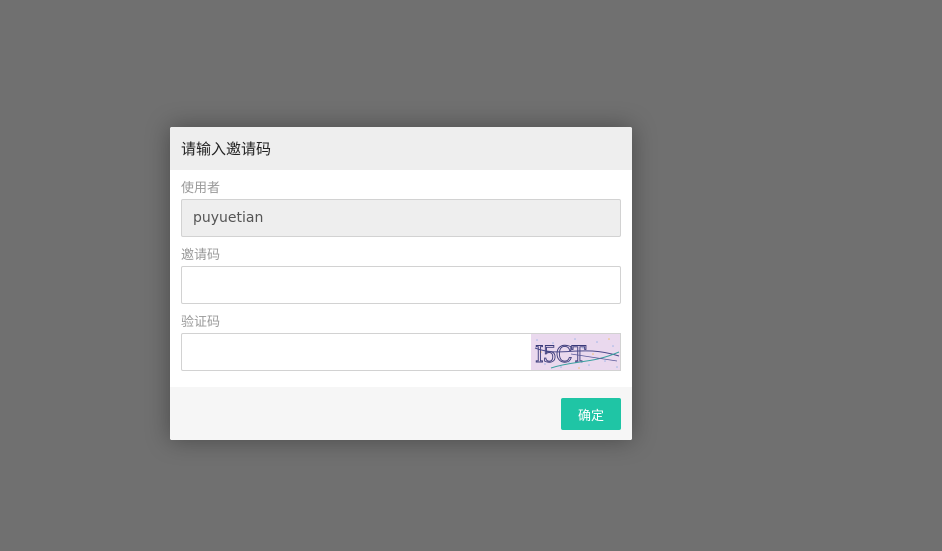 Image resolution: width=942 pixels, height=551 pixels. I want to click on captcha-noise-graphic: I5CT, so click(575, 352).